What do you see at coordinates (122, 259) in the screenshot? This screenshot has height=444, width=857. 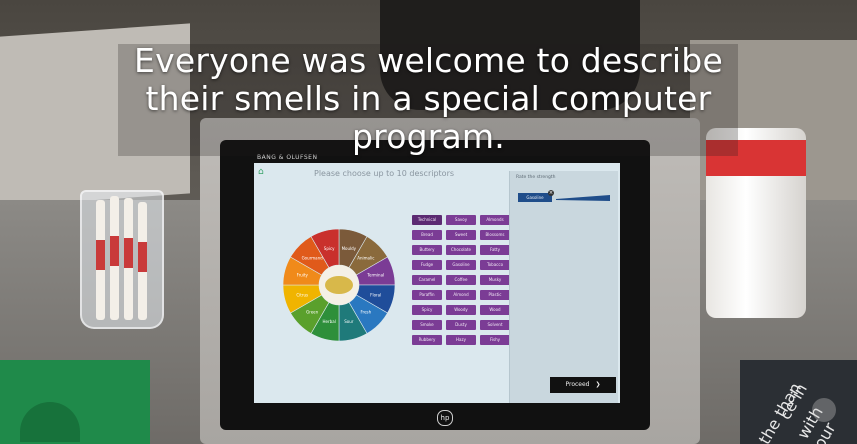 I see `smell-stick-cup` at bounding box center [122, 259].